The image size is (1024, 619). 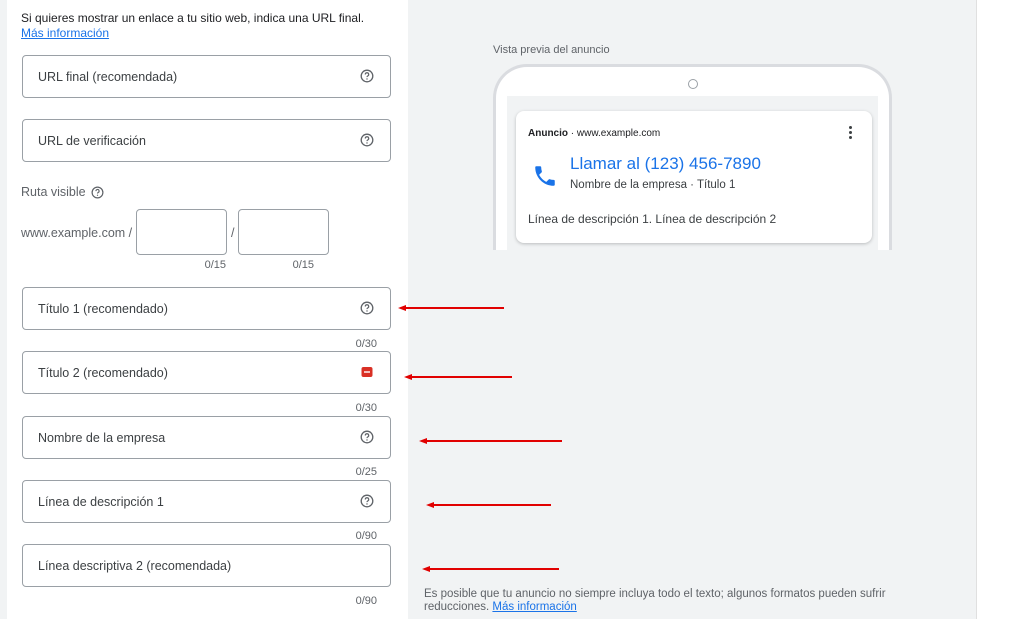 I want to click on title2-field: Título 2 (recomendado), so click(x=206, y=372).